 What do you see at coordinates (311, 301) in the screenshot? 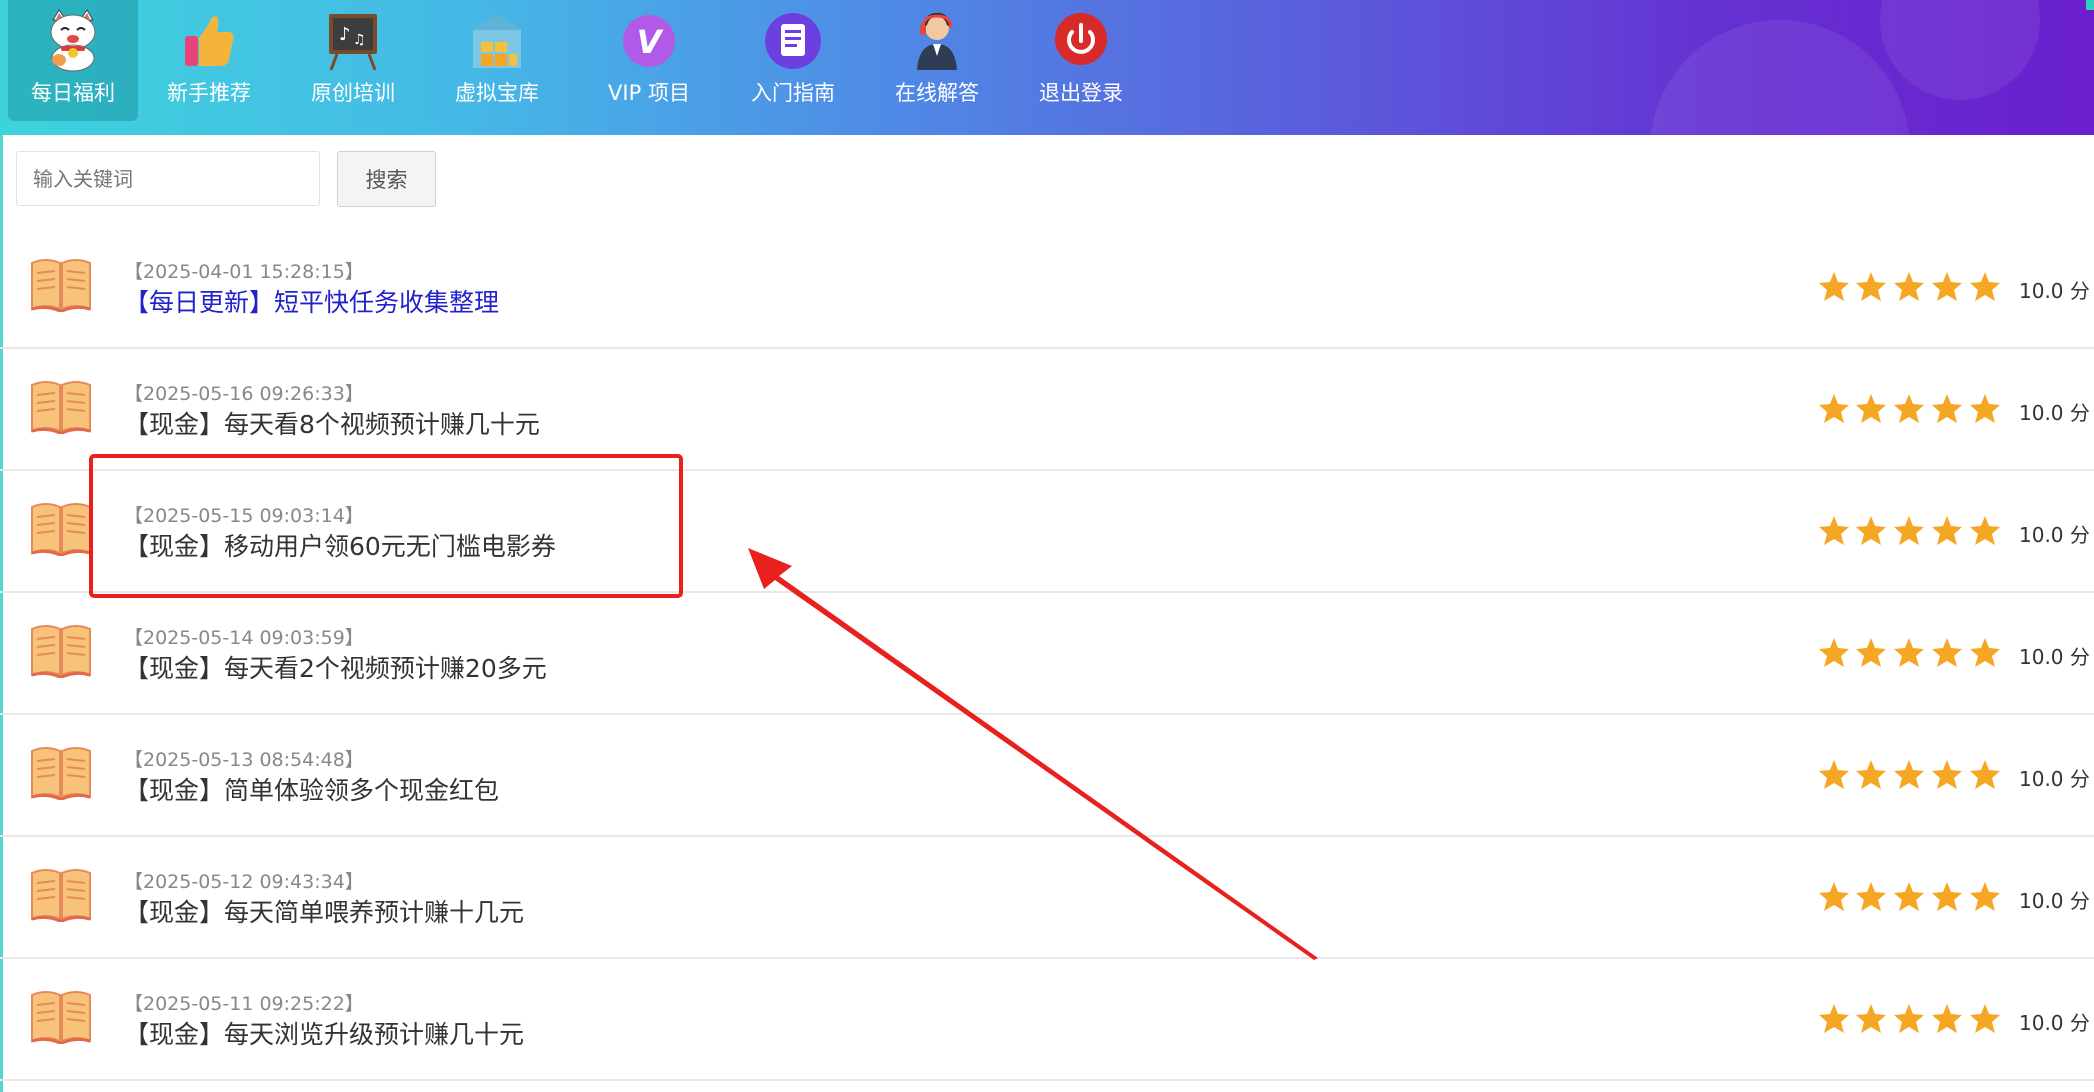
I see `item-title-link: 【每日更新】短平快任务收集整理` at bounding box center [311, 301].